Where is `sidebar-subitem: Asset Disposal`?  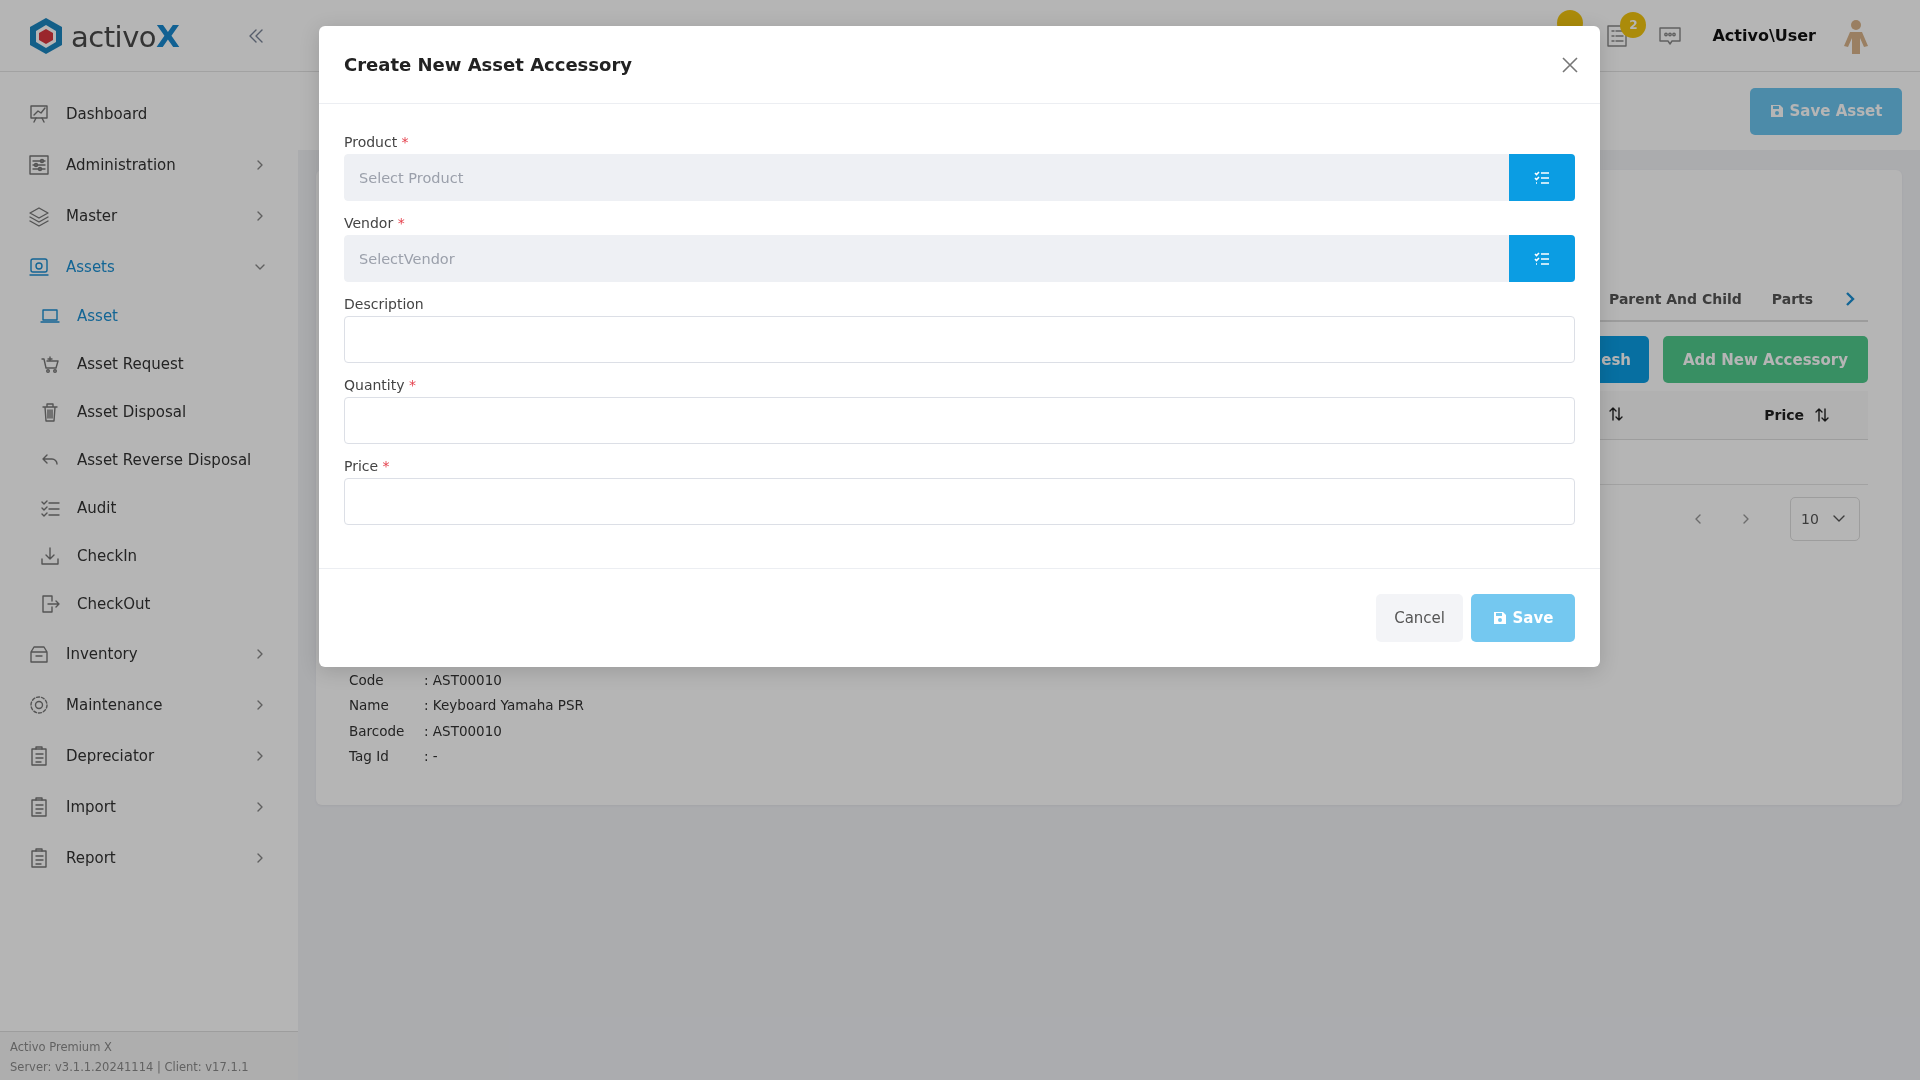 sidebar-subitem: Asset Disposal is located at coordinates (149, 412).